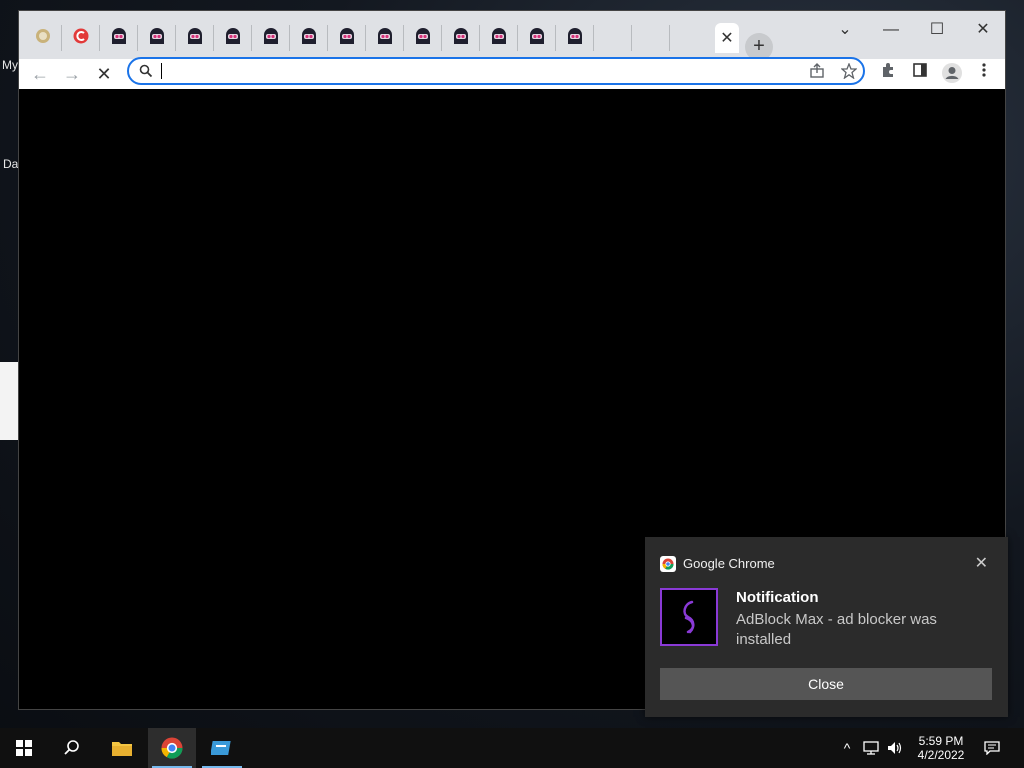 This screenshot has width=1024, height=768. I want to click on forward-button: →, so click(72, 74).